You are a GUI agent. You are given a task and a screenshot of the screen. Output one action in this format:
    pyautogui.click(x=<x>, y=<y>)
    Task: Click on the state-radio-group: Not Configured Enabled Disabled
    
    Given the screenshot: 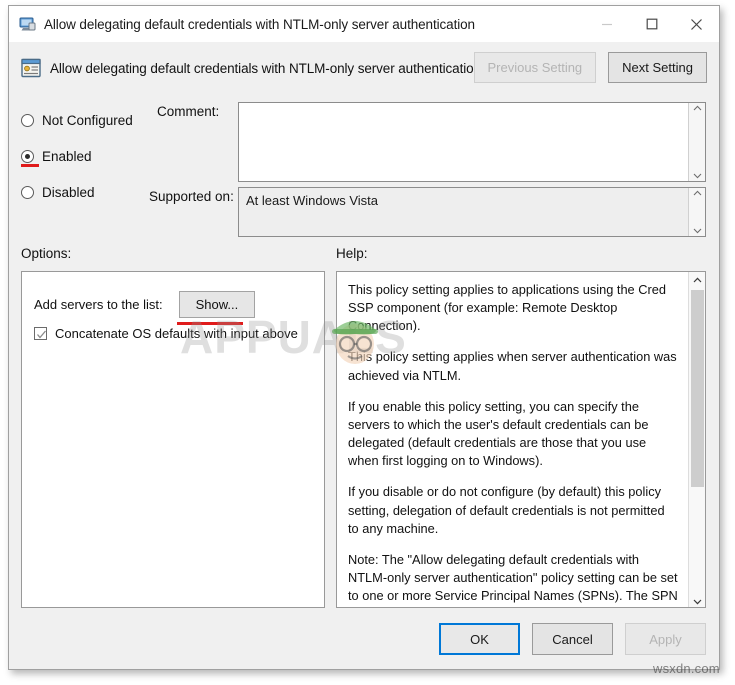 What is the action you would take?
    pyautogui.click(x=77, y=160)
    